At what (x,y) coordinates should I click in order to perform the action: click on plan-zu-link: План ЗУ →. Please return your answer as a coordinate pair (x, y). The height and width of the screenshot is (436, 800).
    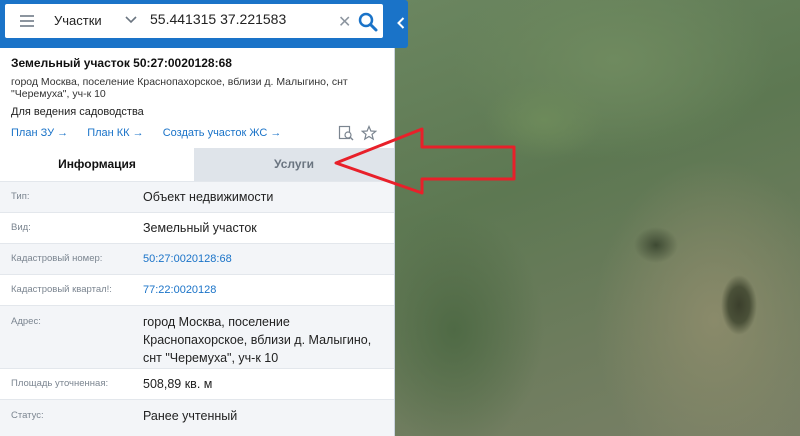
    Looking at the image, I should click on (39, 133).